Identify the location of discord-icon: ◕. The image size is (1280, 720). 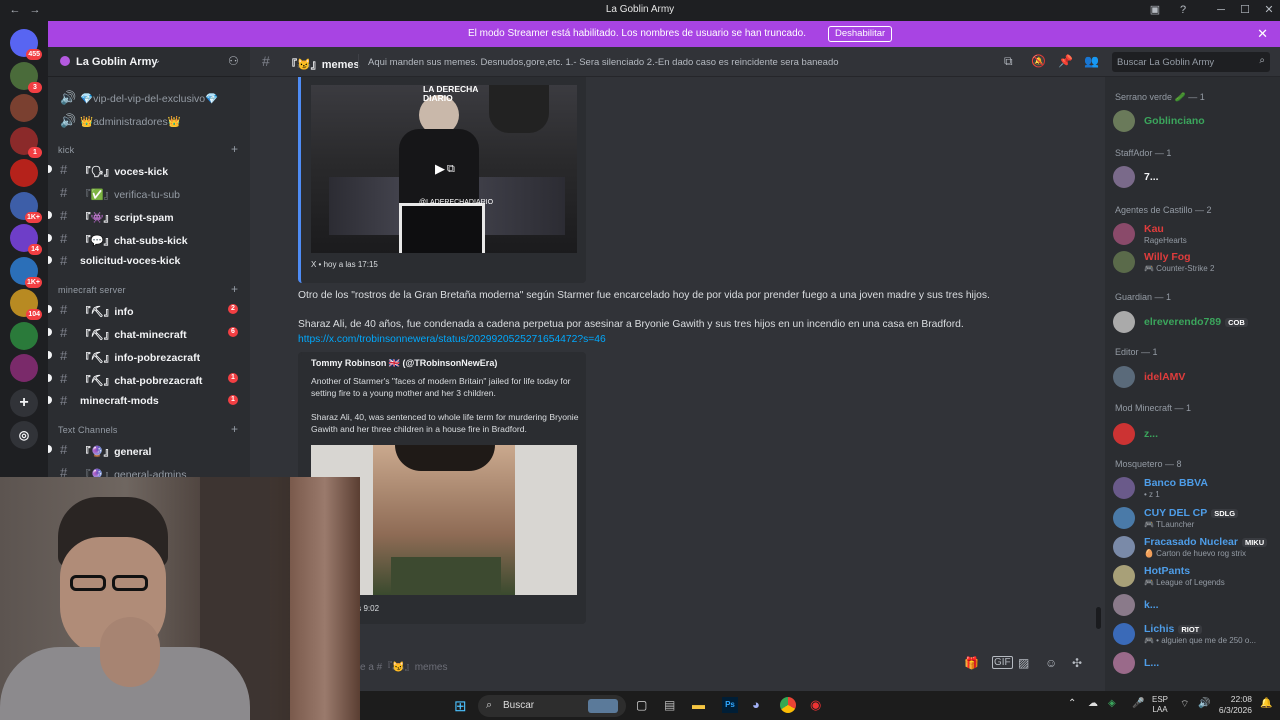
(756, 704).